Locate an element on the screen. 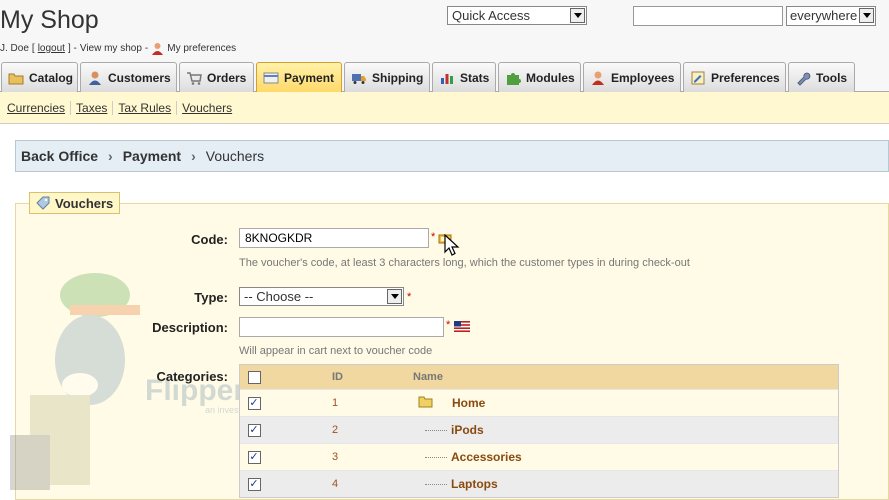 The height and width of the screenshot is (500, 889). description-label: Description: is located at coordinates (190, 327).